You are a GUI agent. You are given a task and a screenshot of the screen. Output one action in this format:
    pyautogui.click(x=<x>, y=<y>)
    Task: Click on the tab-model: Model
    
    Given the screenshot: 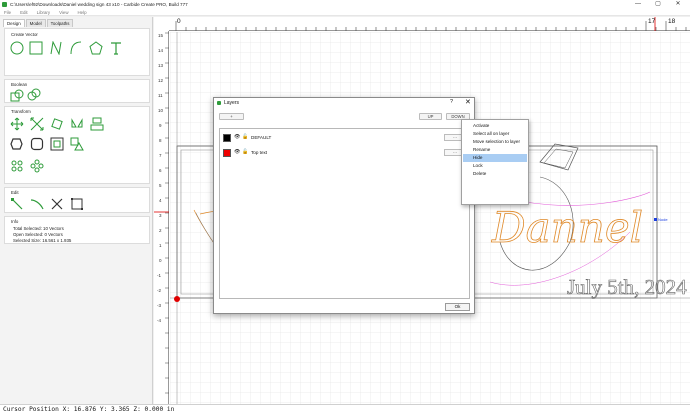 What is the action you would take?
    pyautogui.click(x=35, y=23)
    